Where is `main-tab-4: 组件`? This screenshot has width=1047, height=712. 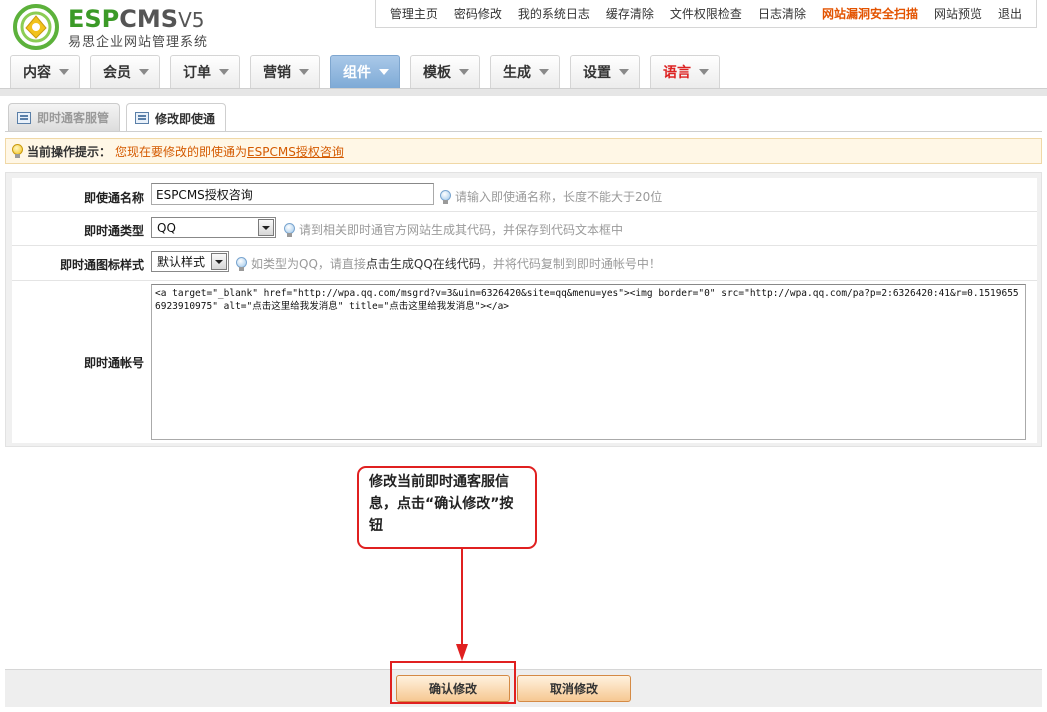 main-tab-4: 组件 is located at coordinates (365, 71).